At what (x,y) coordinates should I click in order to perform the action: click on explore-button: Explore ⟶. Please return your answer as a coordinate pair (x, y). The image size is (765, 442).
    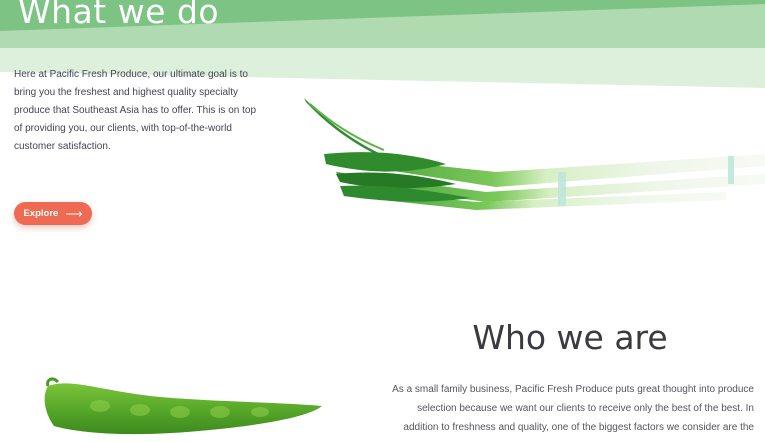
    Looking at the image, I should click on (53, 213).